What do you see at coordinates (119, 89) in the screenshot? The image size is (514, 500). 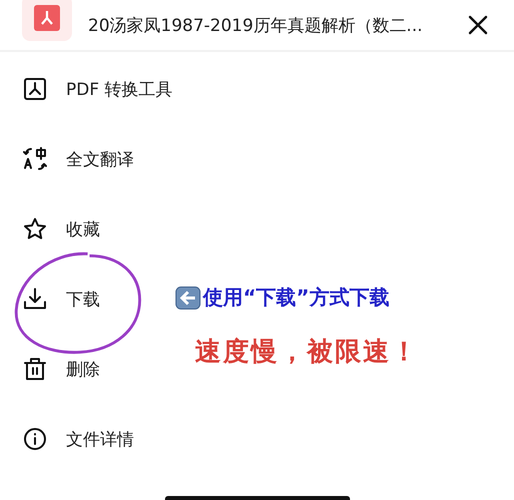 I see `menu-item: PDF 转换工具` at bounding box center [119, 89].